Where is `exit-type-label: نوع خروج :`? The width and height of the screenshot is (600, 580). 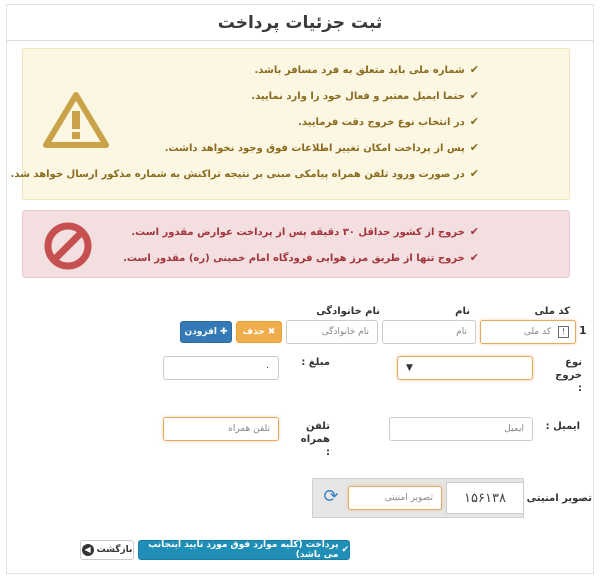 exit-type-label: نوع خروج : is located at coordinates (568, 375).